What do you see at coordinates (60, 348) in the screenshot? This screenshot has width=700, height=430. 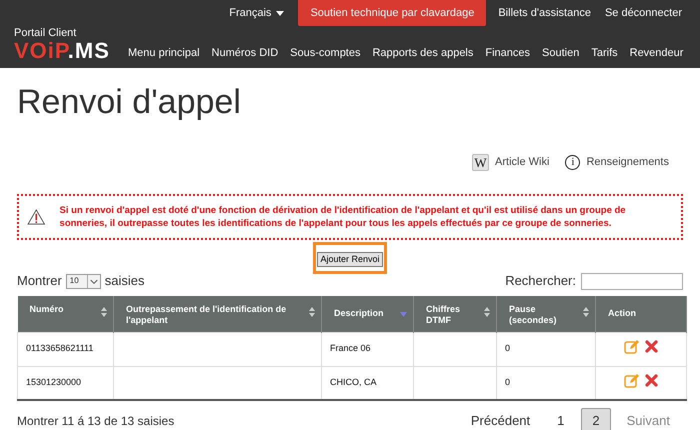 I see `table-cell: 01133658621111` at bounding box center [60, 348].